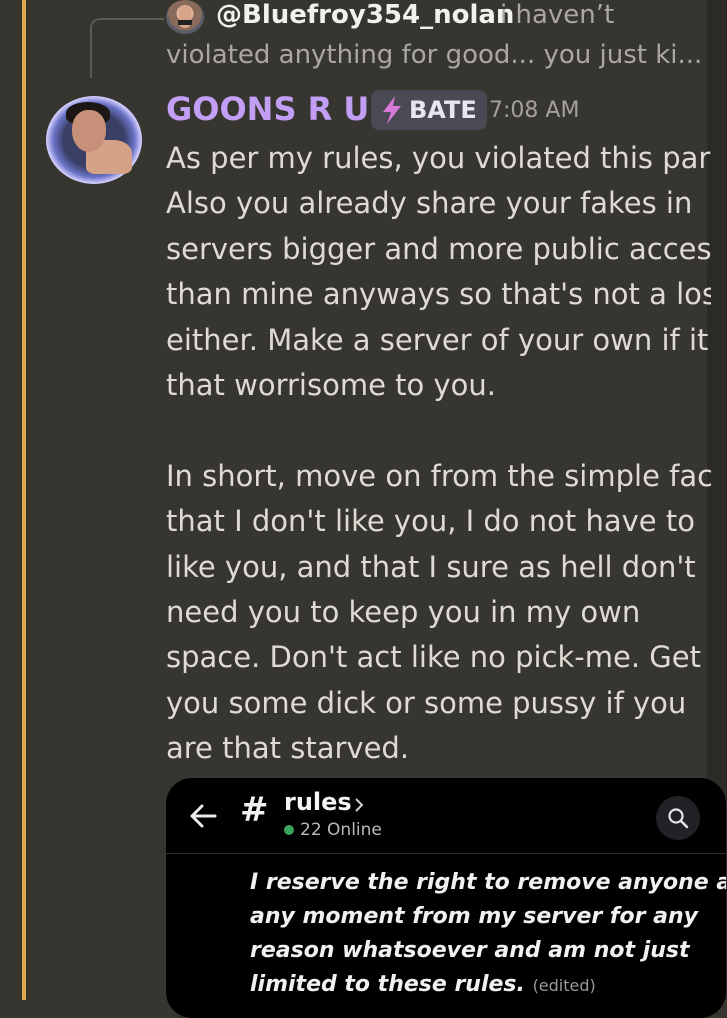 The width and height of the screenshot is (727, 1018). I want to click on message-username: GOONS R US, so click(279, 109).